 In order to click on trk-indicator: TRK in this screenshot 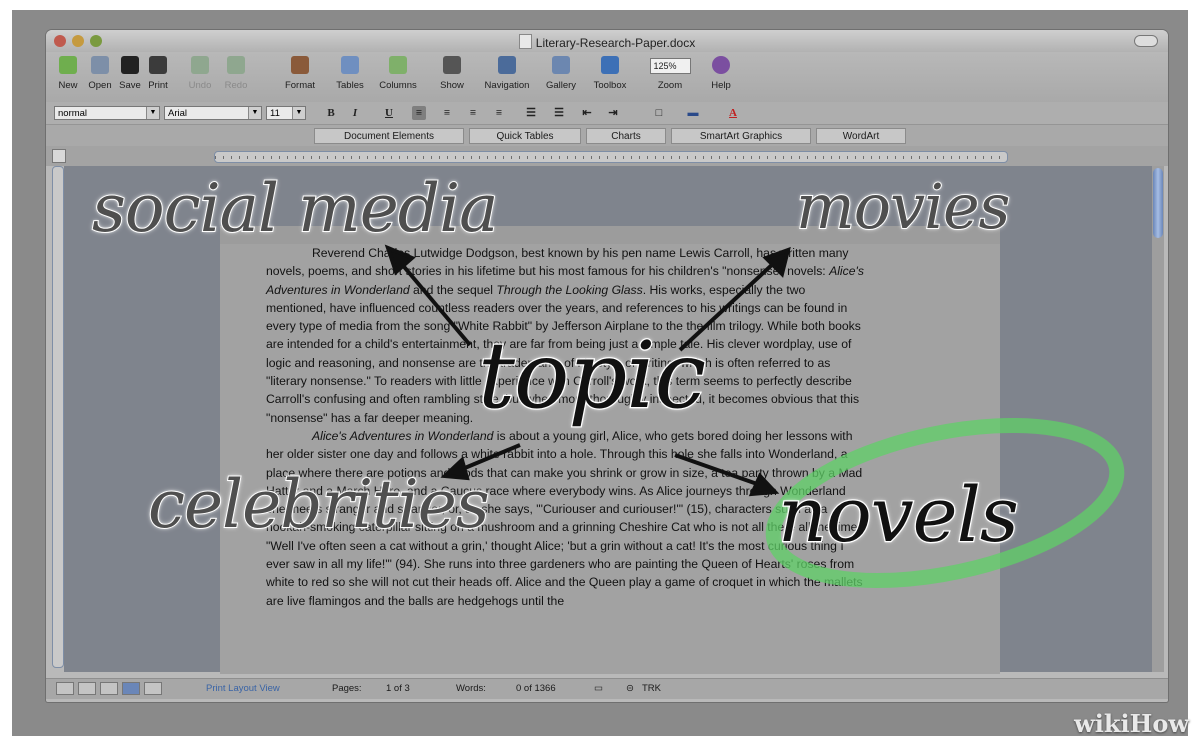, I will do `click(651, 688)`.